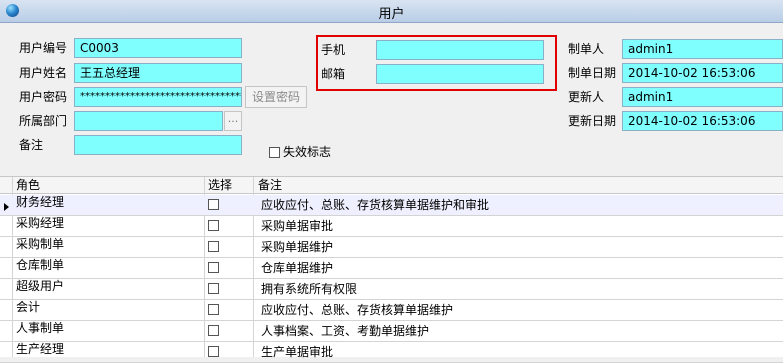 The image size is (783, 363). Describe the element at coordinates (586, 97) in the screenshot. I see `updater-label: 更新人` at that location.